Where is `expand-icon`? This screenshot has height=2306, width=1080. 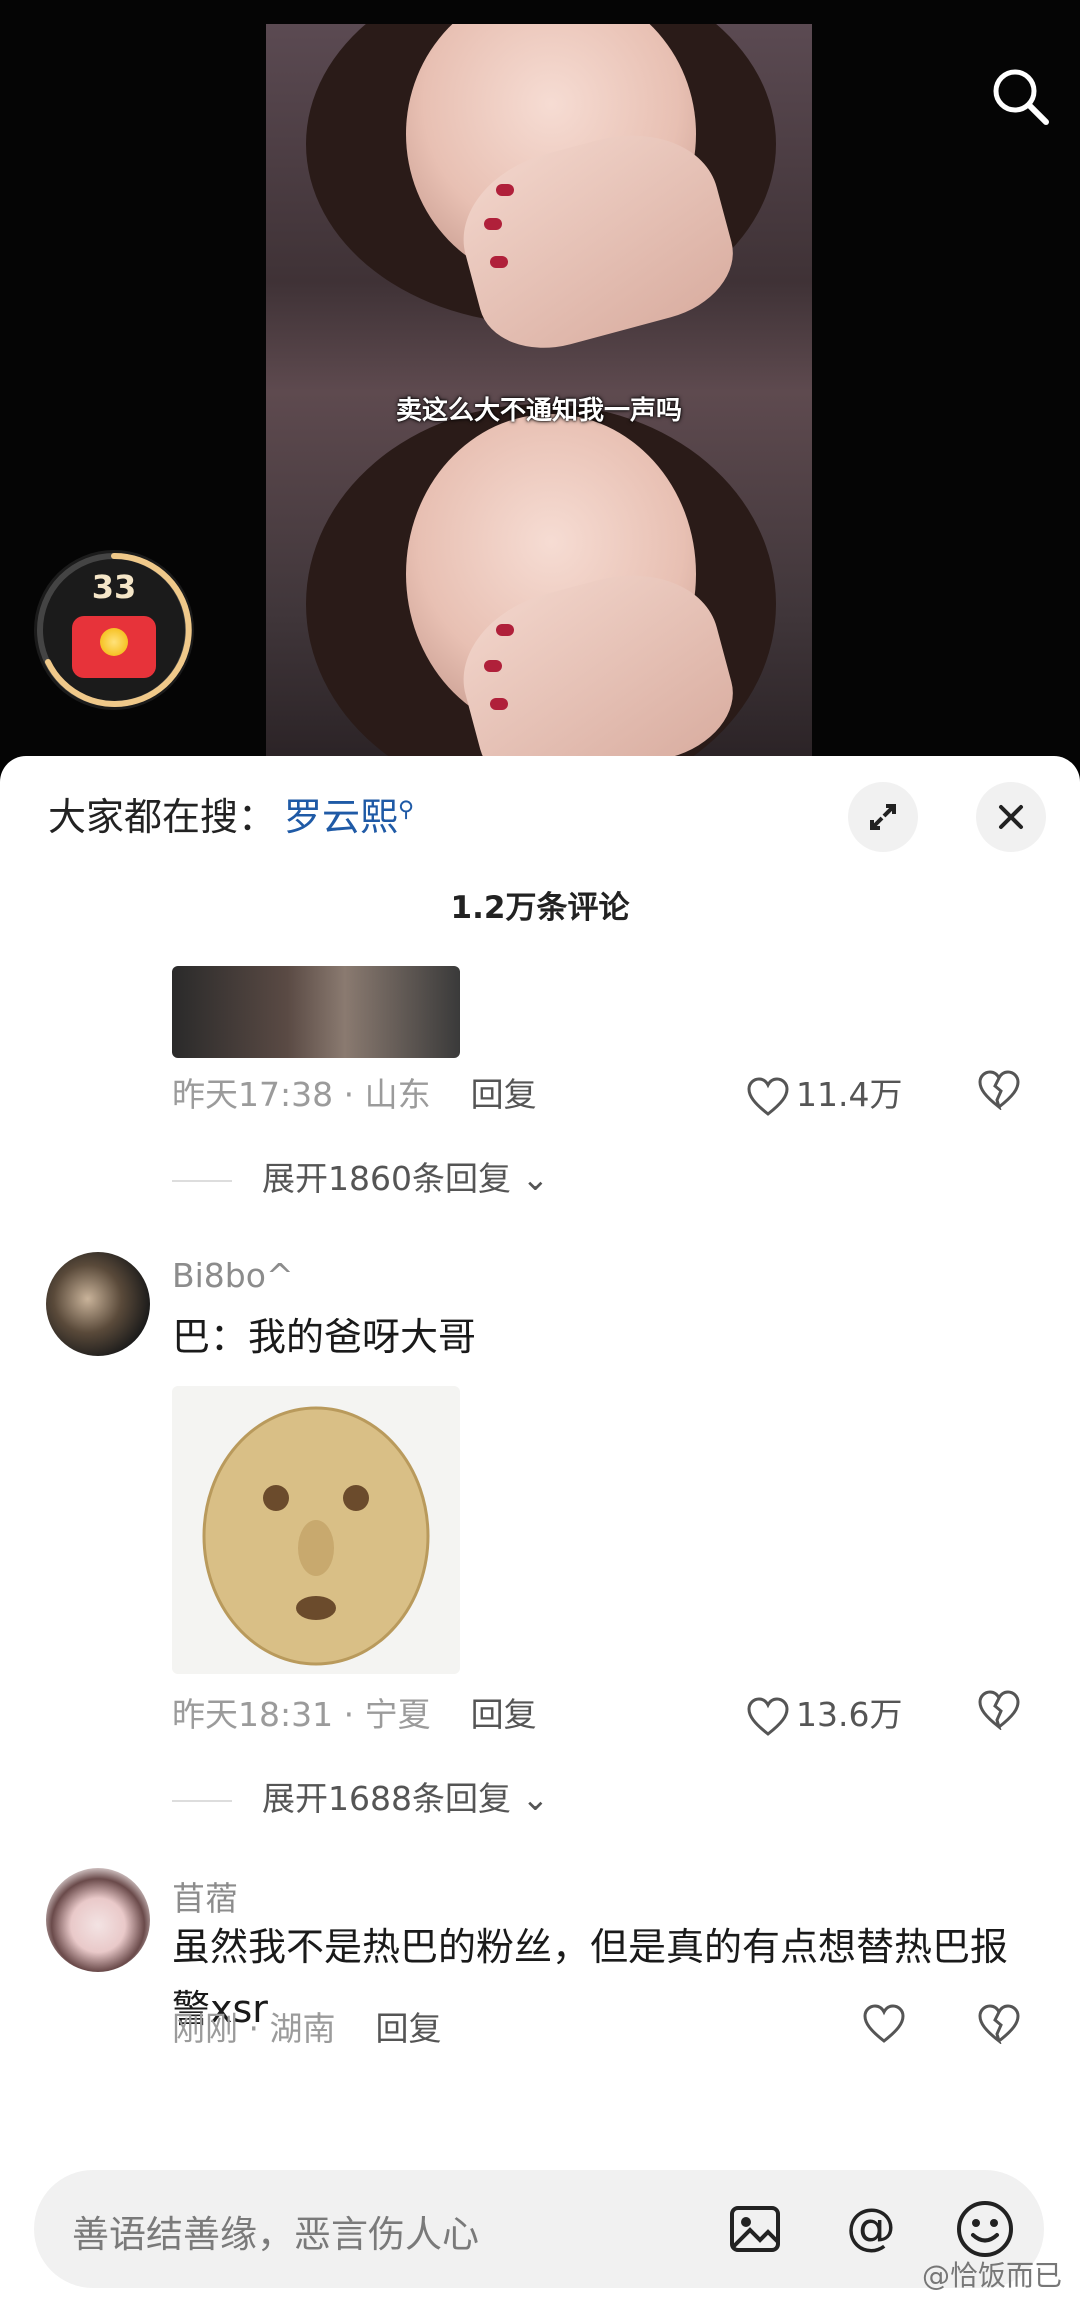 expand-icon is located at coordinates (883, 817).